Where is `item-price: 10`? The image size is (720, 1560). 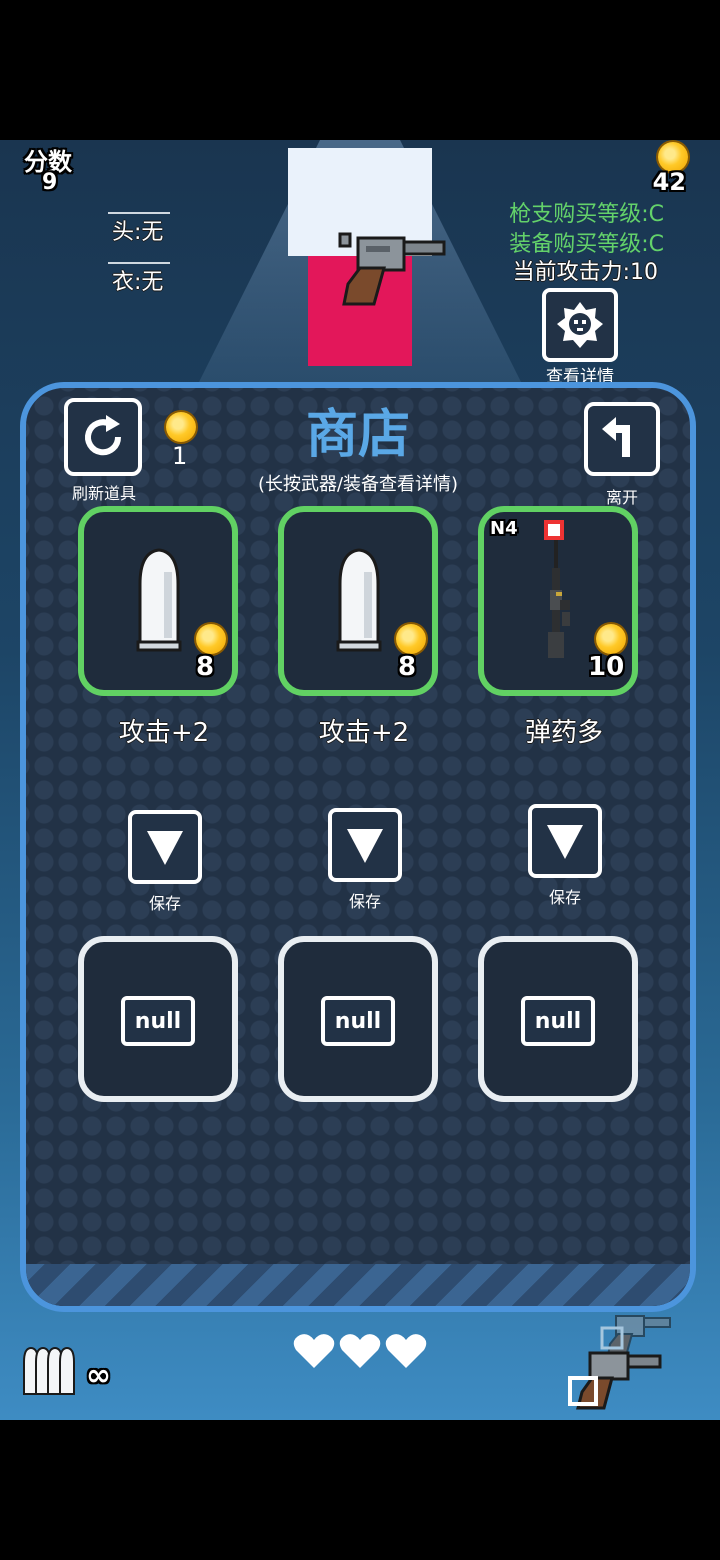 item-price: 10 is located at coordinates (606, 667).